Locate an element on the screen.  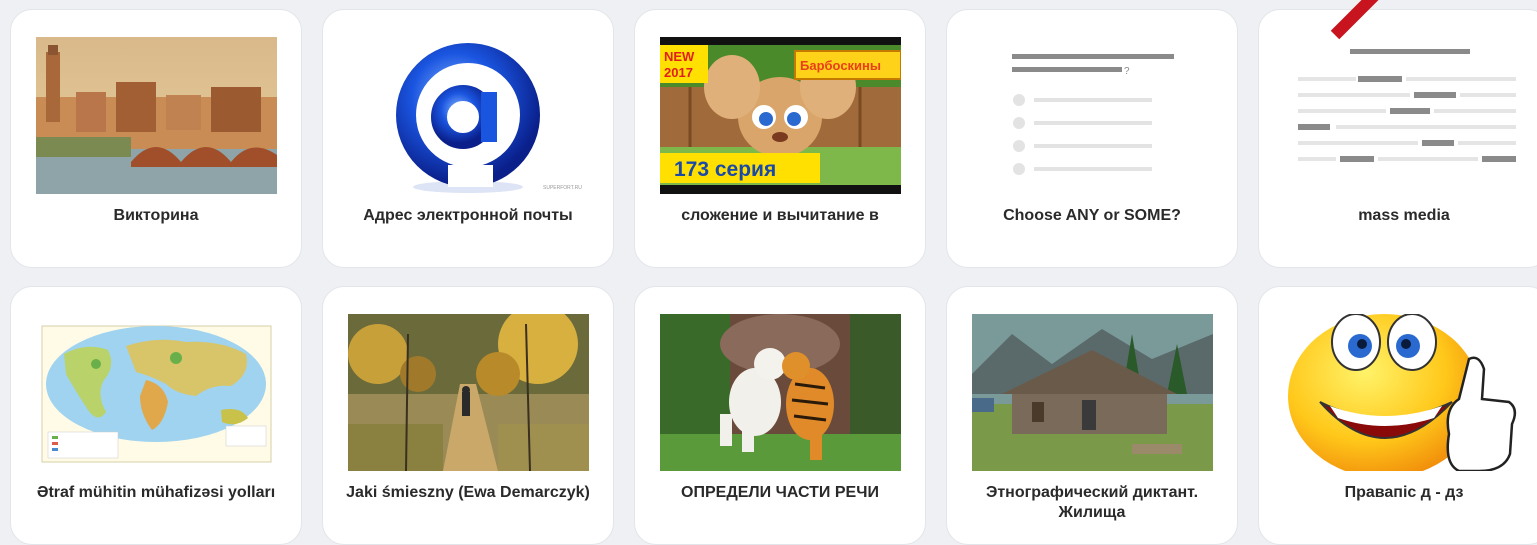
activity-card: Правапіс д - дз is located at coordinates (1397, 415).